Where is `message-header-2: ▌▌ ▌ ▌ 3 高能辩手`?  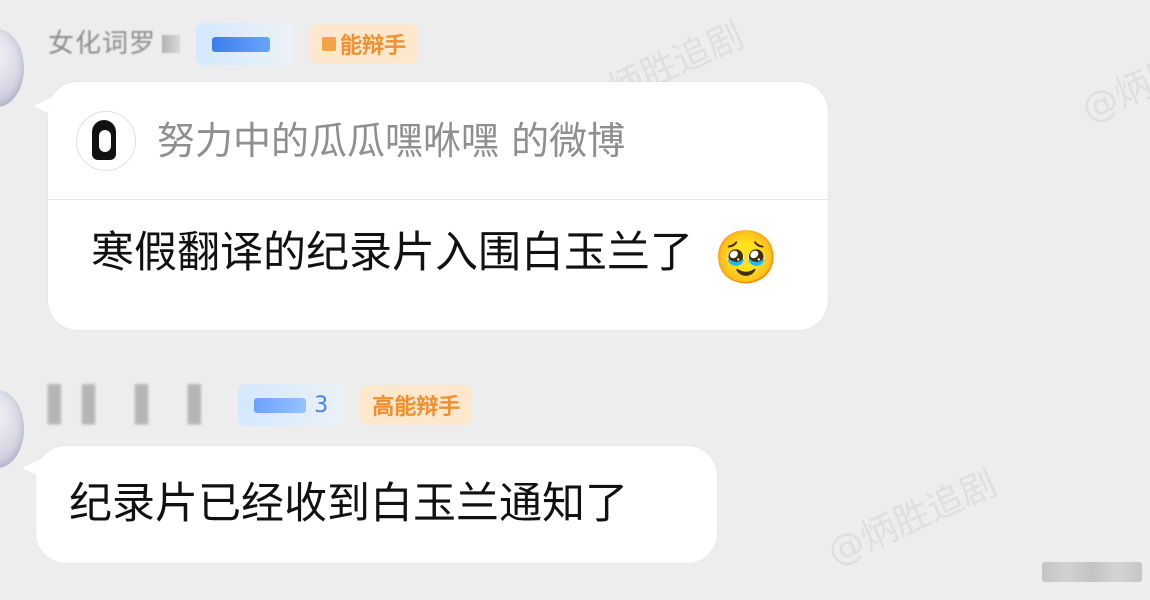 message-header-2: ▌▌ ▌ ▌ 3 高能辩手 is located at coordinates (260, 405).